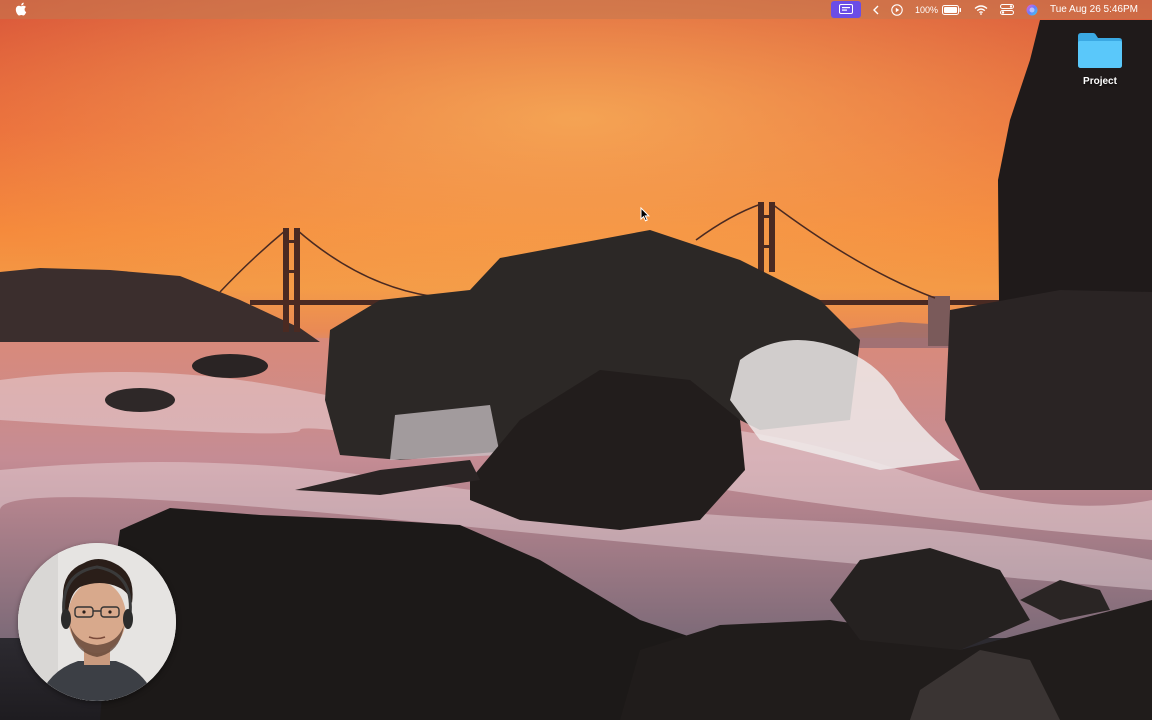 Image resolution: width=1152 pixels, height=720 pixels. Describe the element at coordinates (1100, 50) in the screenshot. I see `folder-icon` at that location.